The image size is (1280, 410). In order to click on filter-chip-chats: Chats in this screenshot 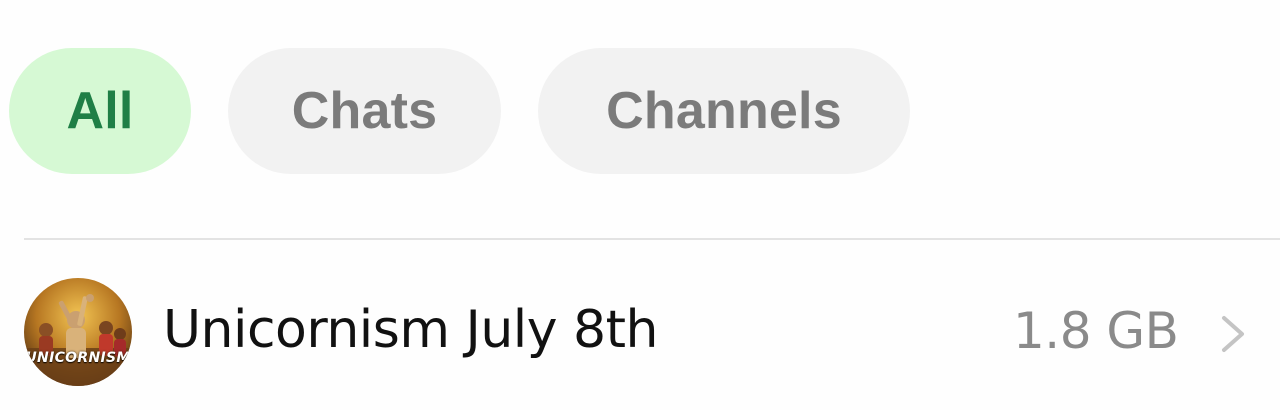, I will do `click(364, 111)`.